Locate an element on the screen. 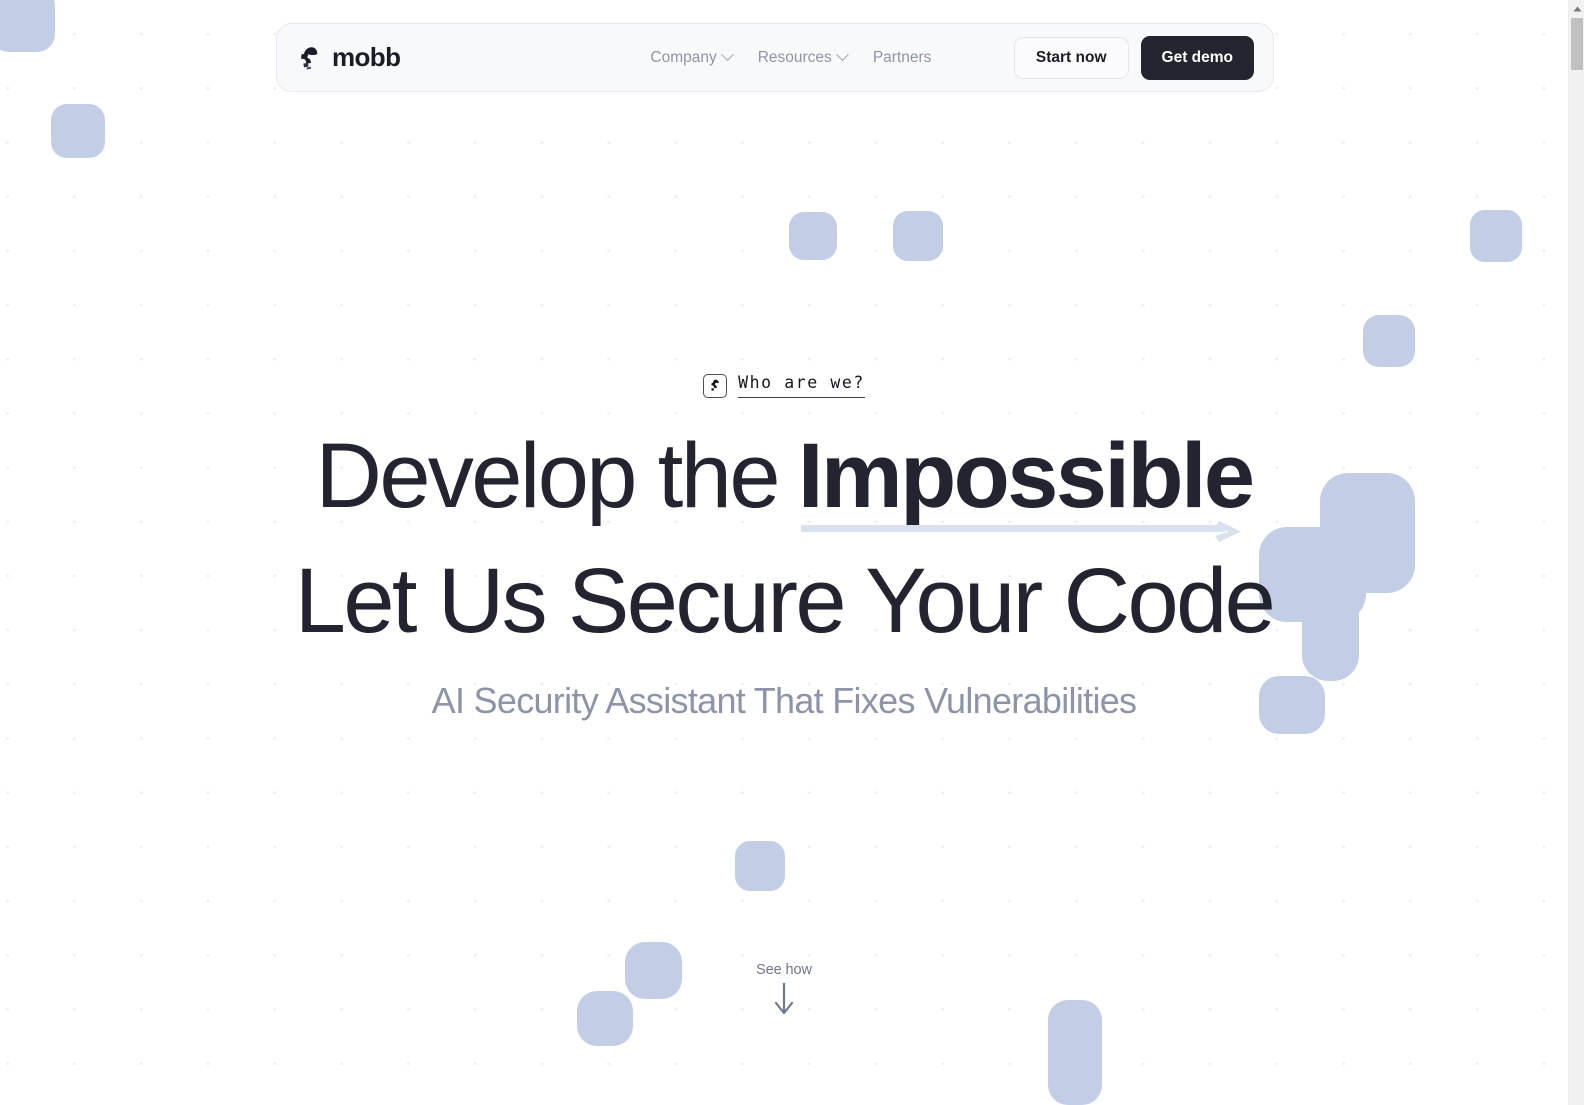  eyebrow-label: Who are we? is located at coordinates (801, 385).